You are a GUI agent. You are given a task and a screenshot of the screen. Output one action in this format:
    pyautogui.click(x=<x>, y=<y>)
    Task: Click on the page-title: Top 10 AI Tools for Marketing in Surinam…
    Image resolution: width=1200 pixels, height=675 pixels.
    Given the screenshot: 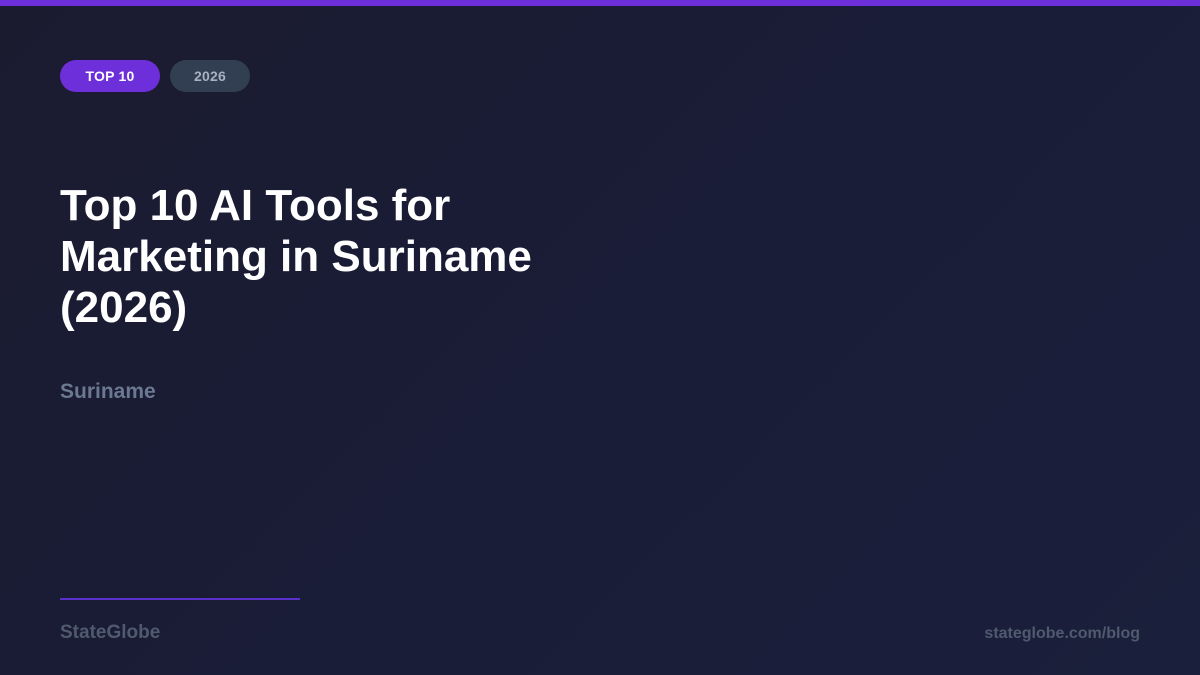 What is the action you would take?
    pyautogui.click(x=296, y=256)
    